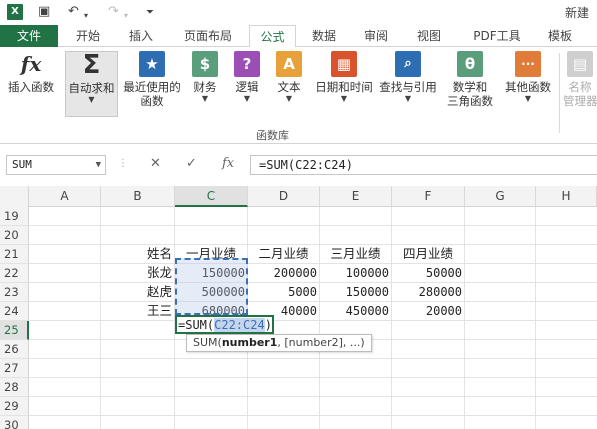  Describe the element at coordinates (14, 387) in the screenshot. I see `row-header-28: 28` at that location.